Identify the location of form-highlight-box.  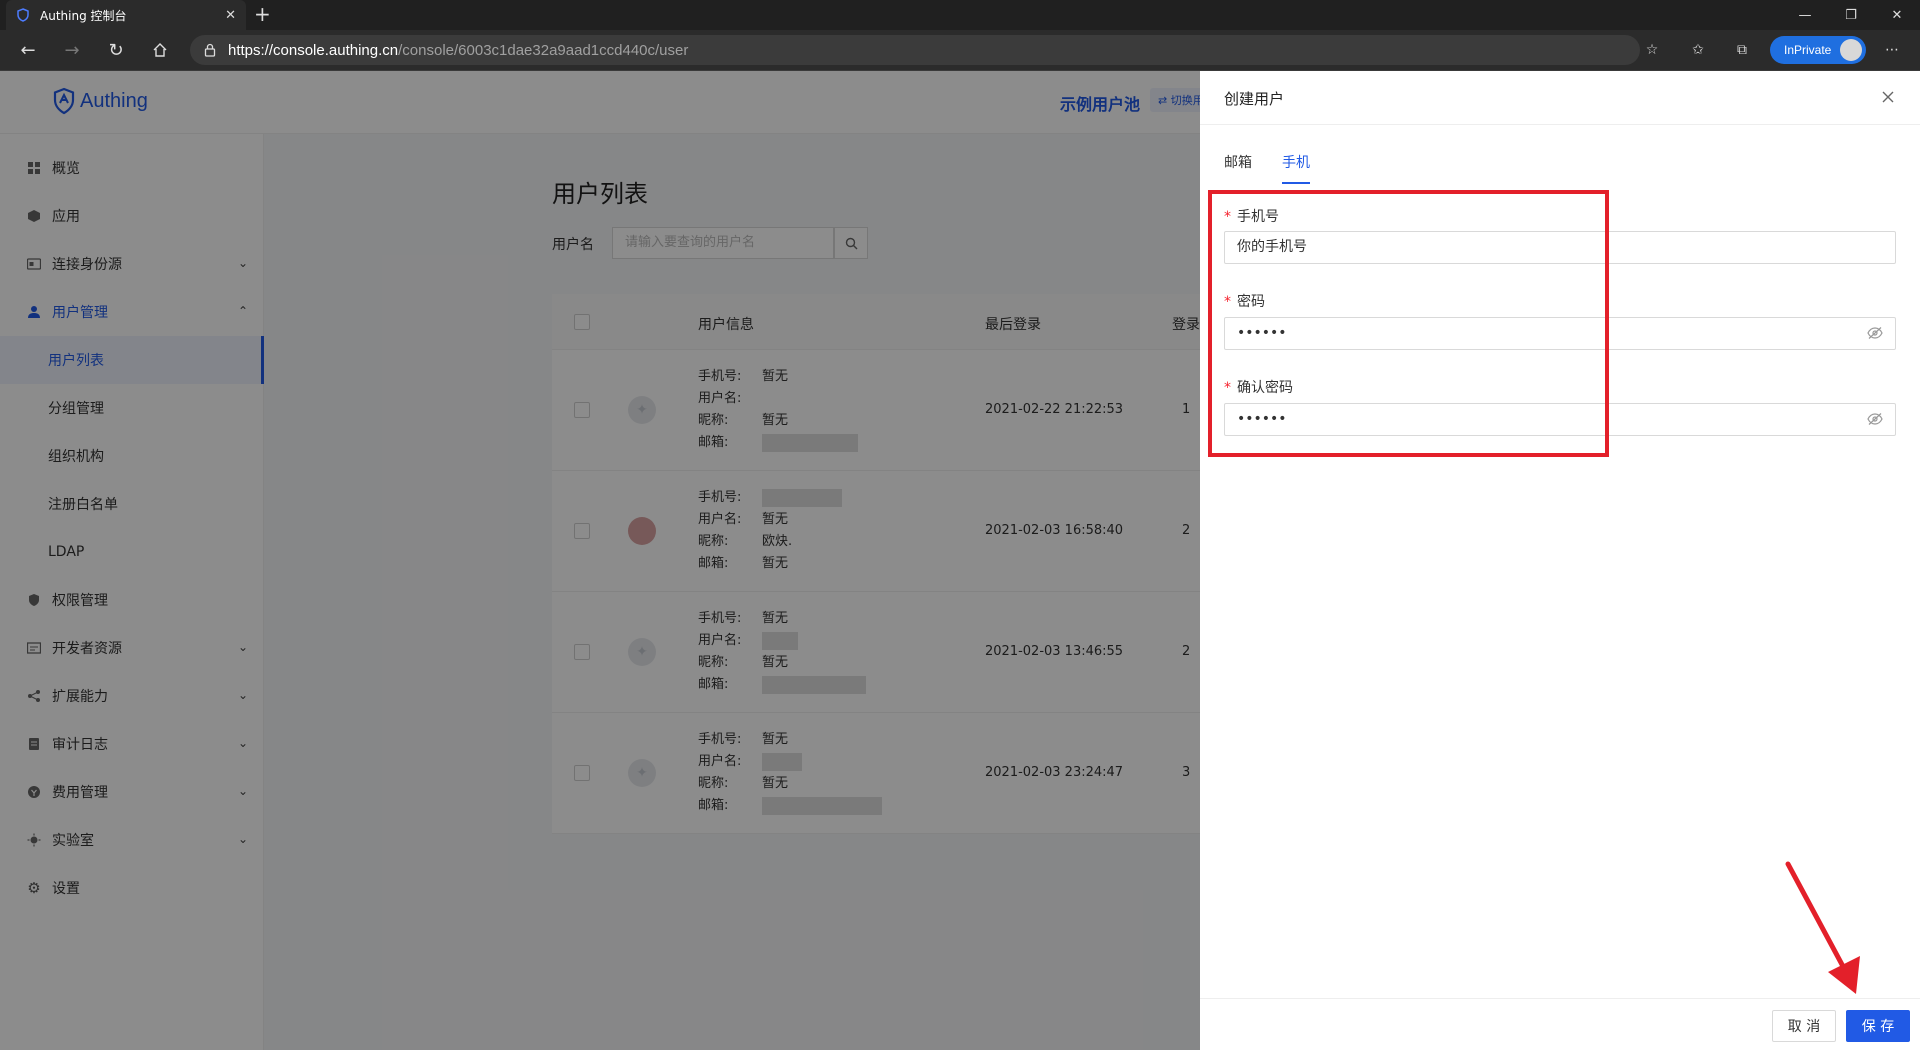
(1408, 323).